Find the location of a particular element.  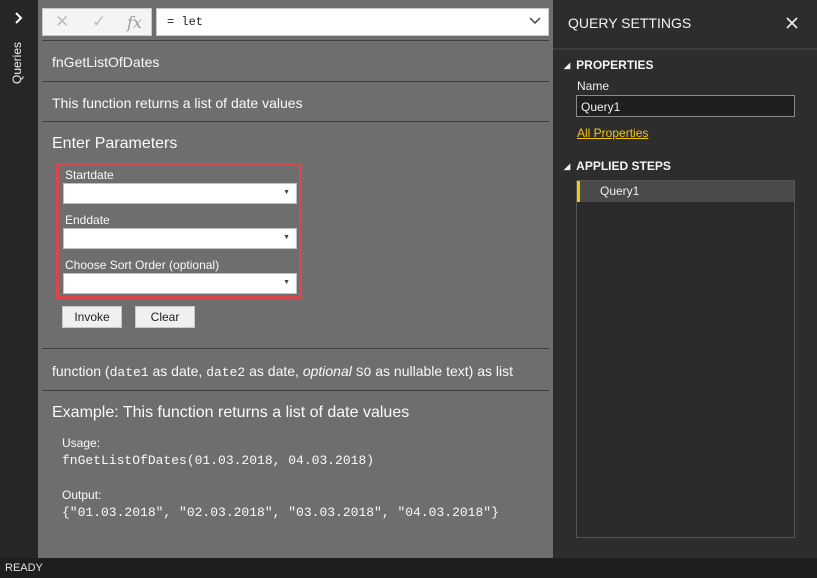

applied-step-item: Query1 is located at coordinates (685, 191).